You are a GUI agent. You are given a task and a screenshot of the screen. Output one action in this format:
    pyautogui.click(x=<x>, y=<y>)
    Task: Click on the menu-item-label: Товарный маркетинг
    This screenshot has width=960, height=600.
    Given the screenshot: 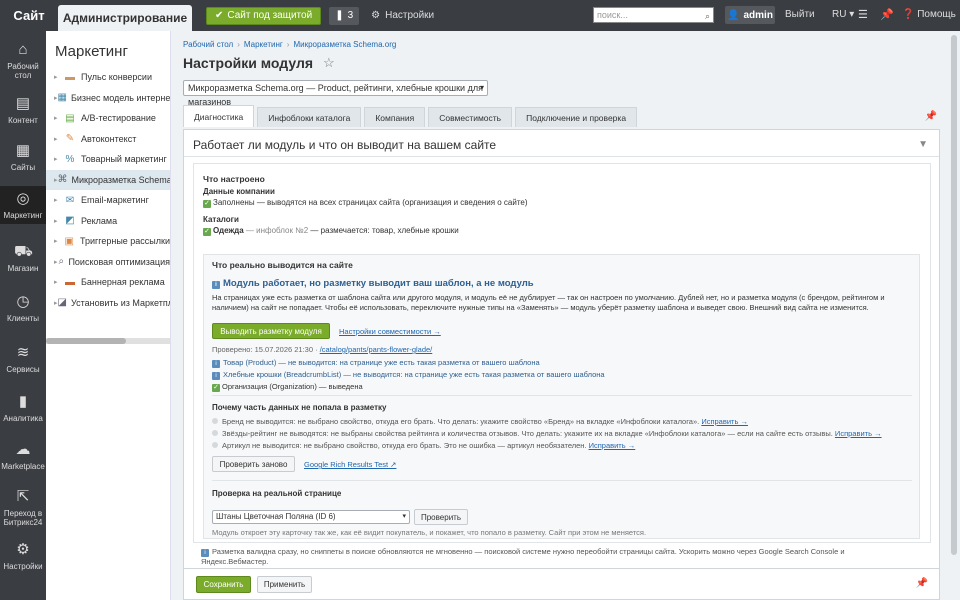 What is the action you would take?
    pyautogui.click(x=124, y=159)
    